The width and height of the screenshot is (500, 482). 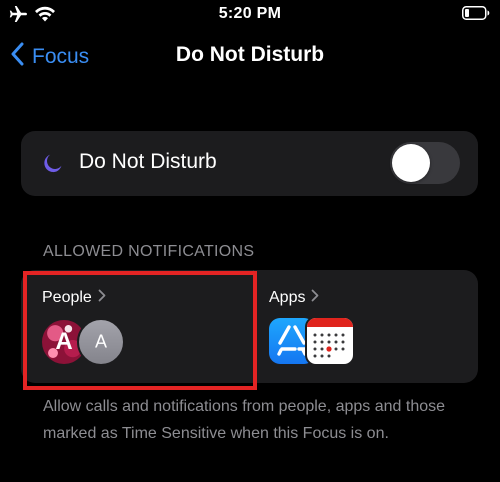 What do you see at coordinates (53, 163) in the screenshot?
I see `moon-icon` at bounding box center [53, 163].